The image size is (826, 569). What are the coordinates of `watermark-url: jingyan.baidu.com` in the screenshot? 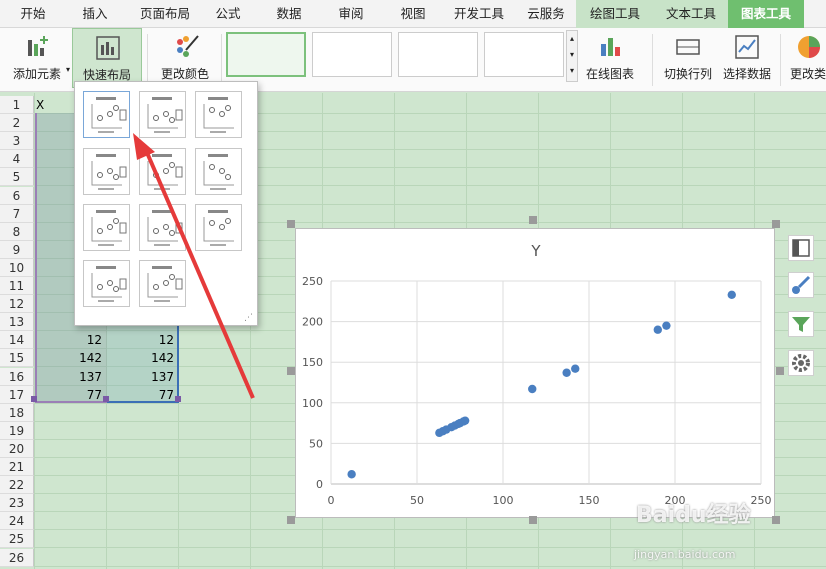 It's located at (685, 554).